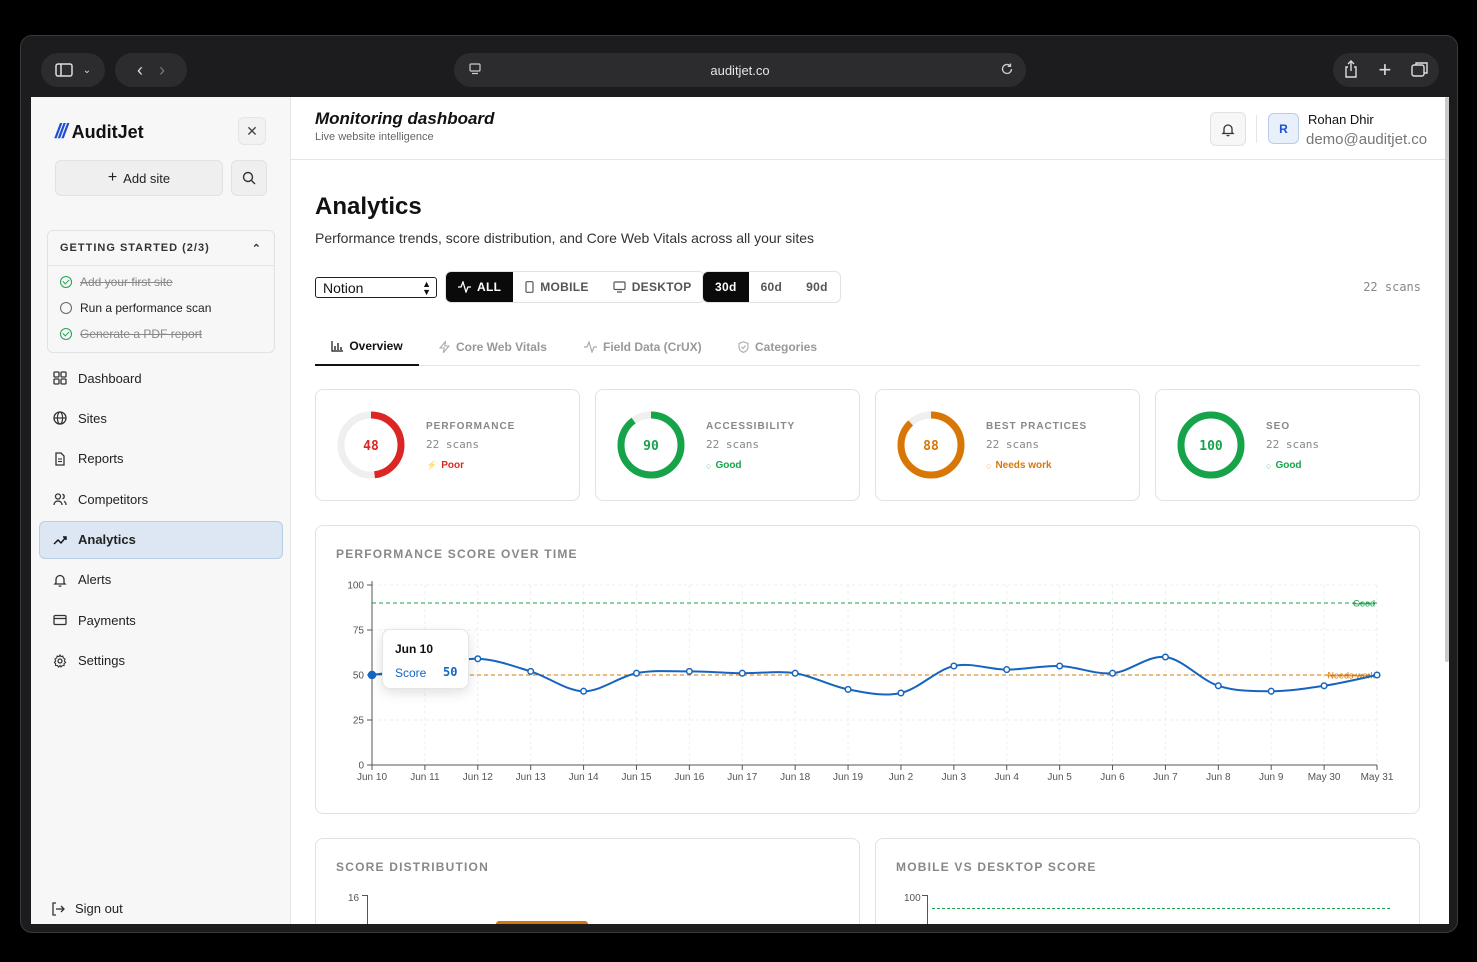 The height and width of the screenshot is (962, 1477). Describe the element at coordinates (426, 287) in the screenshot. I see `select-arrows-icon: ▲ ▼` at that location.